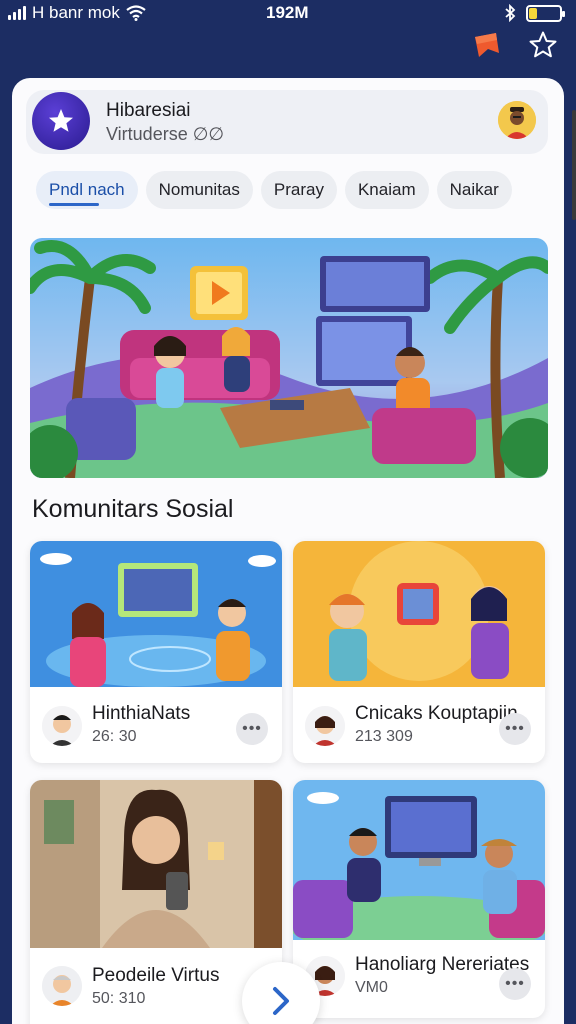  What do you see at coordinates (436, 713) in the screenshot?
I see `card-title: Cnicaks Kouptapiin` at bounding box center [436, 713].